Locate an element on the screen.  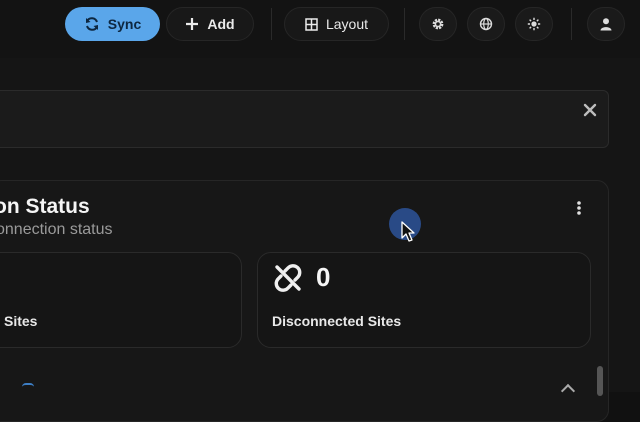
sync-label: Sync is located at coordinates (124, 24).